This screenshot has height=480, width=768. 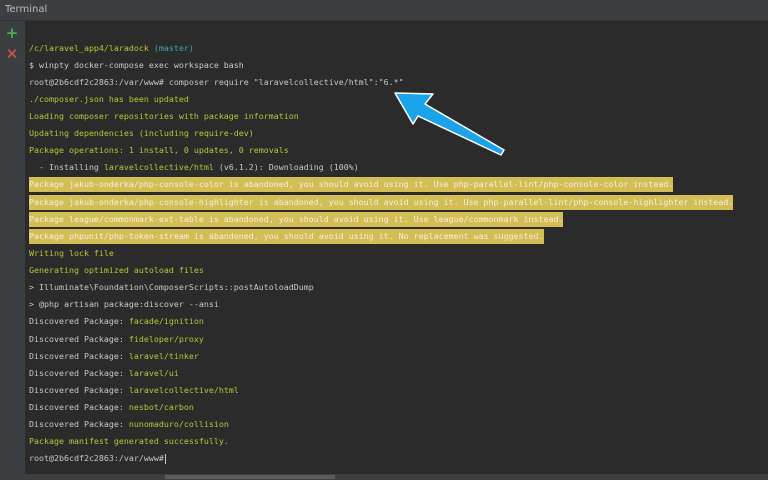 I want to click on arrow-annotation, so click(x=449, y=124).